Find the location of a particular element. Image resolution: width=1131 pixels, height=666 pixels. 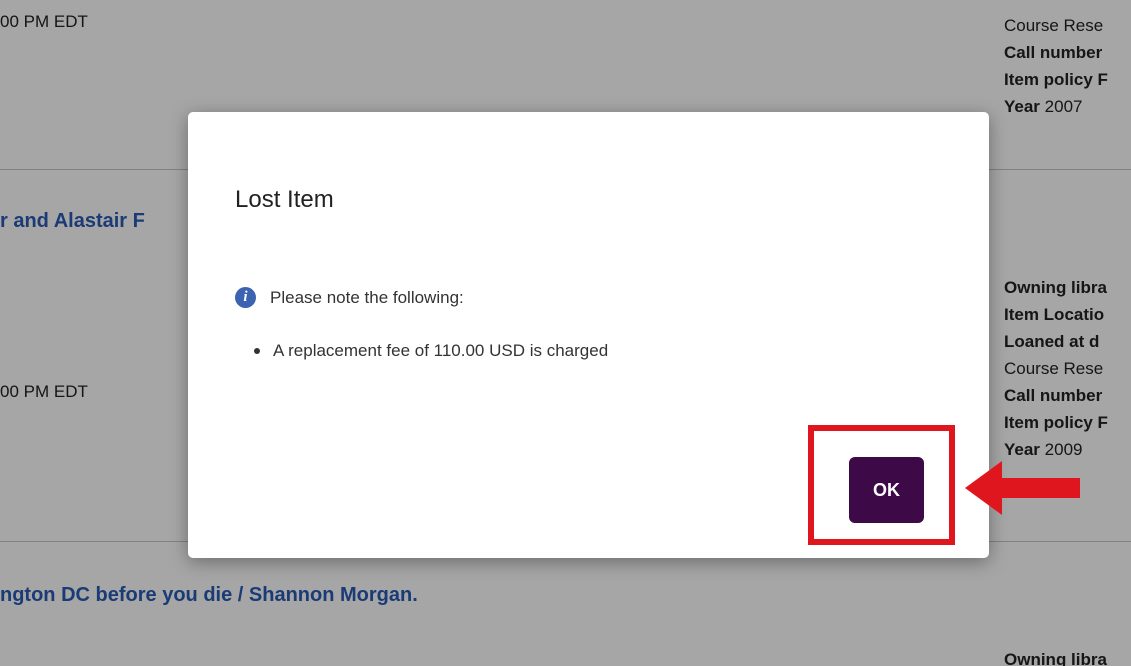

info-notice: i Please note the following: is located at coordinates (349, 297).